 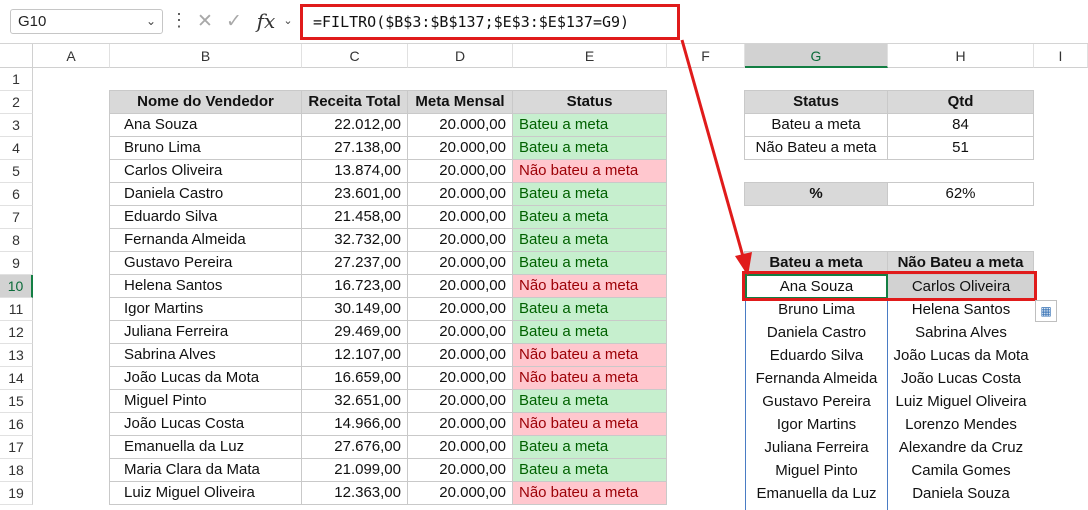 I want to click on annotation-arrow-head, so click(x=743, y=264).